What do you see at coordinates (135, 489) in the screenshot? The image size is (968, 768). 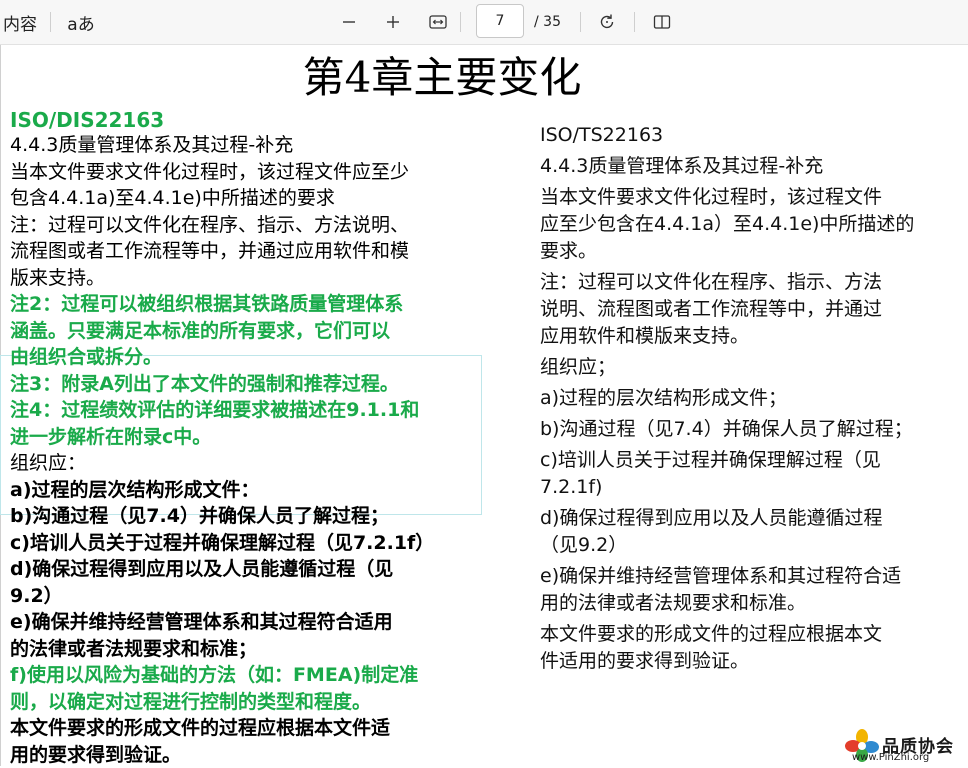 I see `left-line-bold: a)过程的层次结构形成文件：` at bounding box center [135, 489].